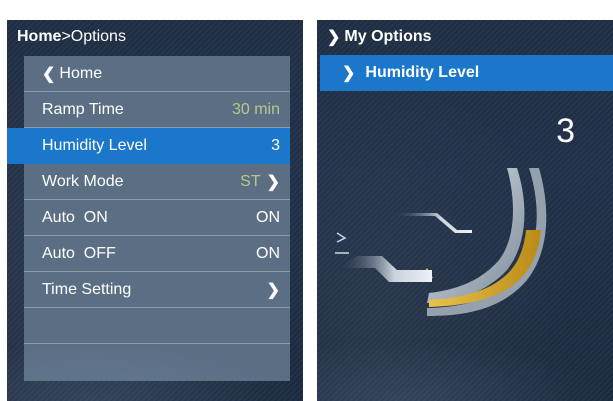  What do you see at coordinates (268, 253) in the screenshot?
I see `auto-off-value: ON` at bounding box center [268, 253].